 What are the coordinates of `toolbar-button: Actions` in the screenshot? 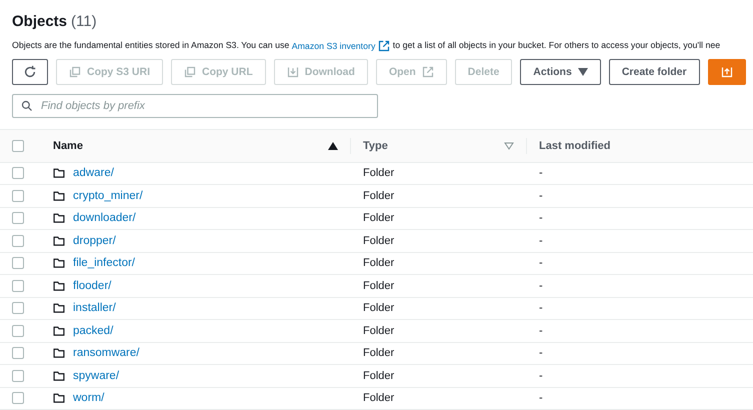 It's located at (560, 71).